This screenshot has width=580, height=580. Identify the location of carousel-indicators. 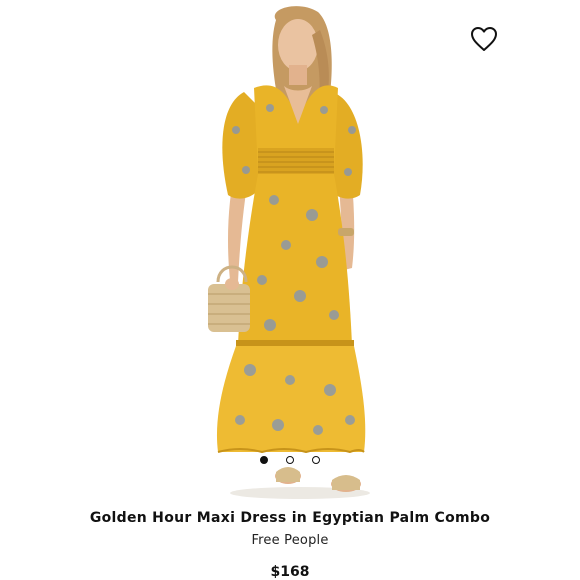
(290, 462).